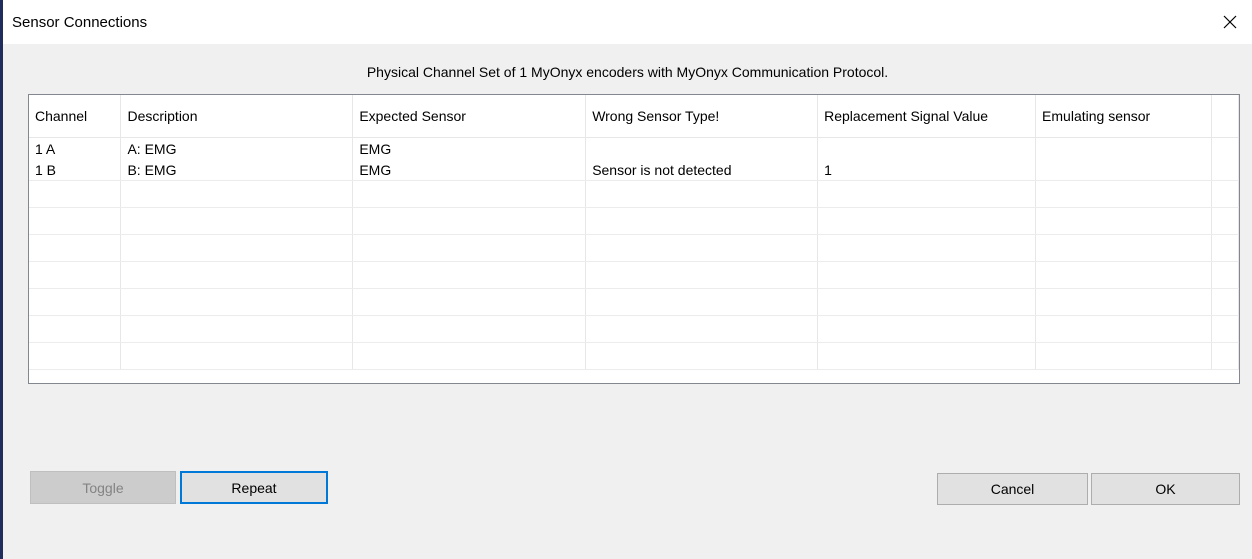 This screenshot has height=559, width=1252. Describe the element at coordinates (237, 170) in the screenshot. I see `cell-description: B: EMG` at that location.